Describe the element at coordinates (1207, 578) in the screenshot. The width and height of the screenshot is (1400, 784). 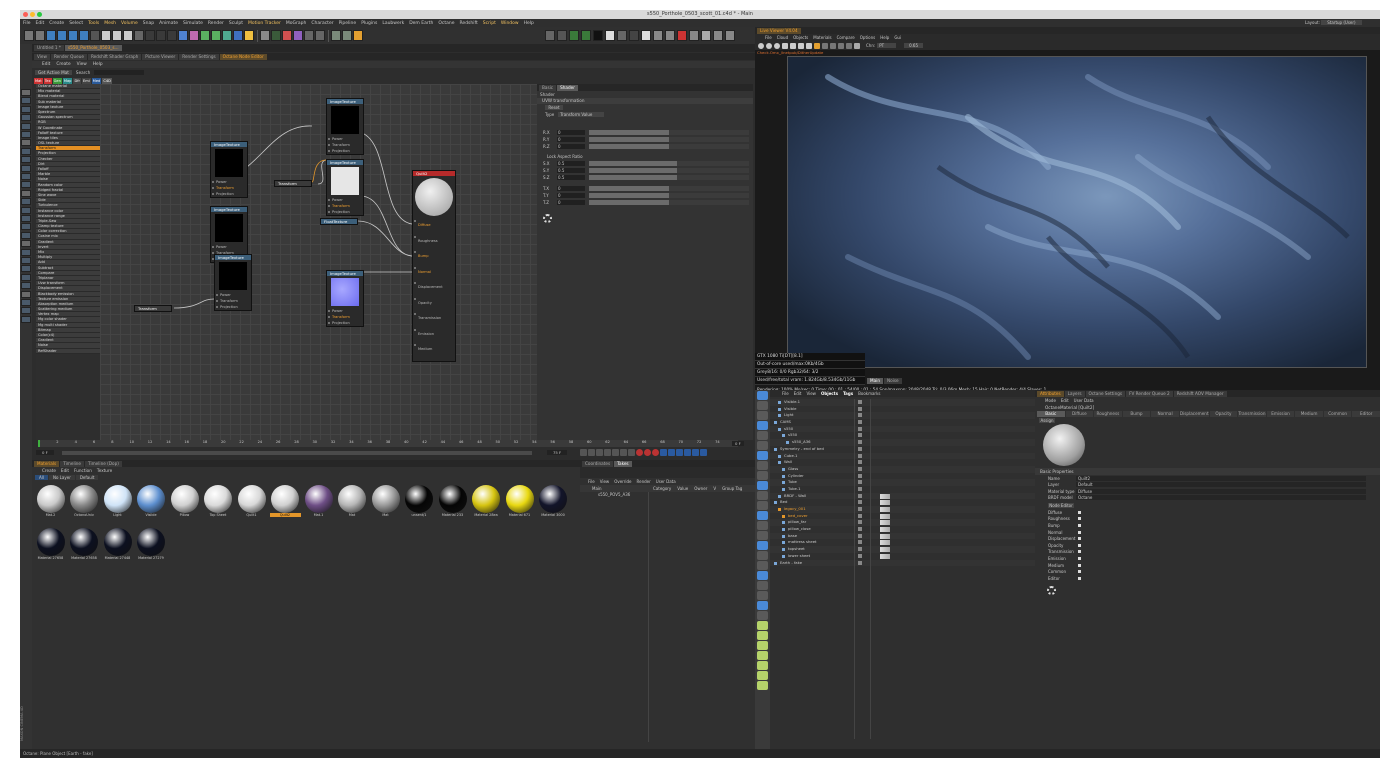
I see `channel-toggle-row: Editor` at that location.